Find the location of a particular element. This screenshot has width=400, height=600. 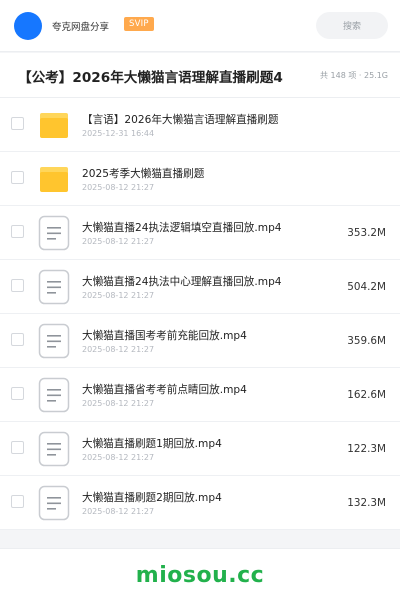

file-row: 大懒猫直播刷题1期回放.mp4 2025-08-12 21:27 122.3M is located at coordinates (200, 449).